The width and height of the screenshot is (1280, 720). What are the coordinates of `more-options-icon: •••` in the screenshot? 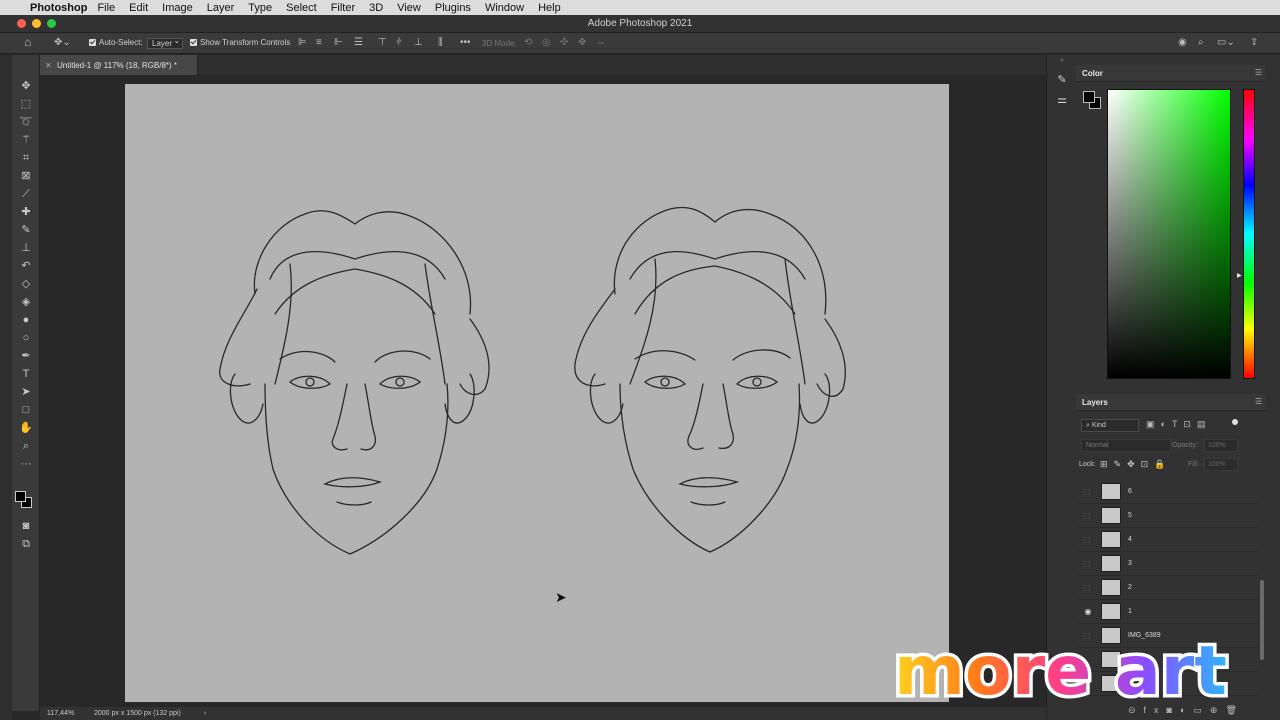 It's located at (465, 42).